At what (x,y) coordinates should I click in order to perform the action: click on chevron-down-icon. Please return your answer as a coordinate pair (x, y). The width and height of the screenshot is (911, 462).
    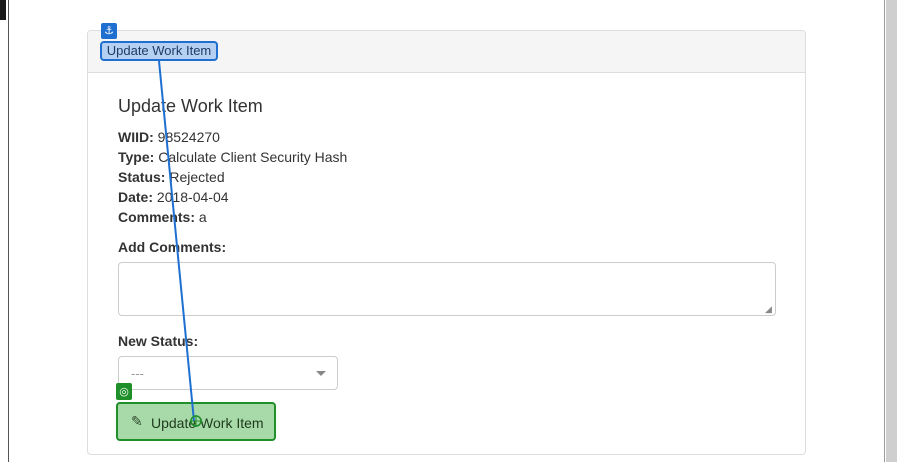
    Looking at the image, I should click on (321, 373).